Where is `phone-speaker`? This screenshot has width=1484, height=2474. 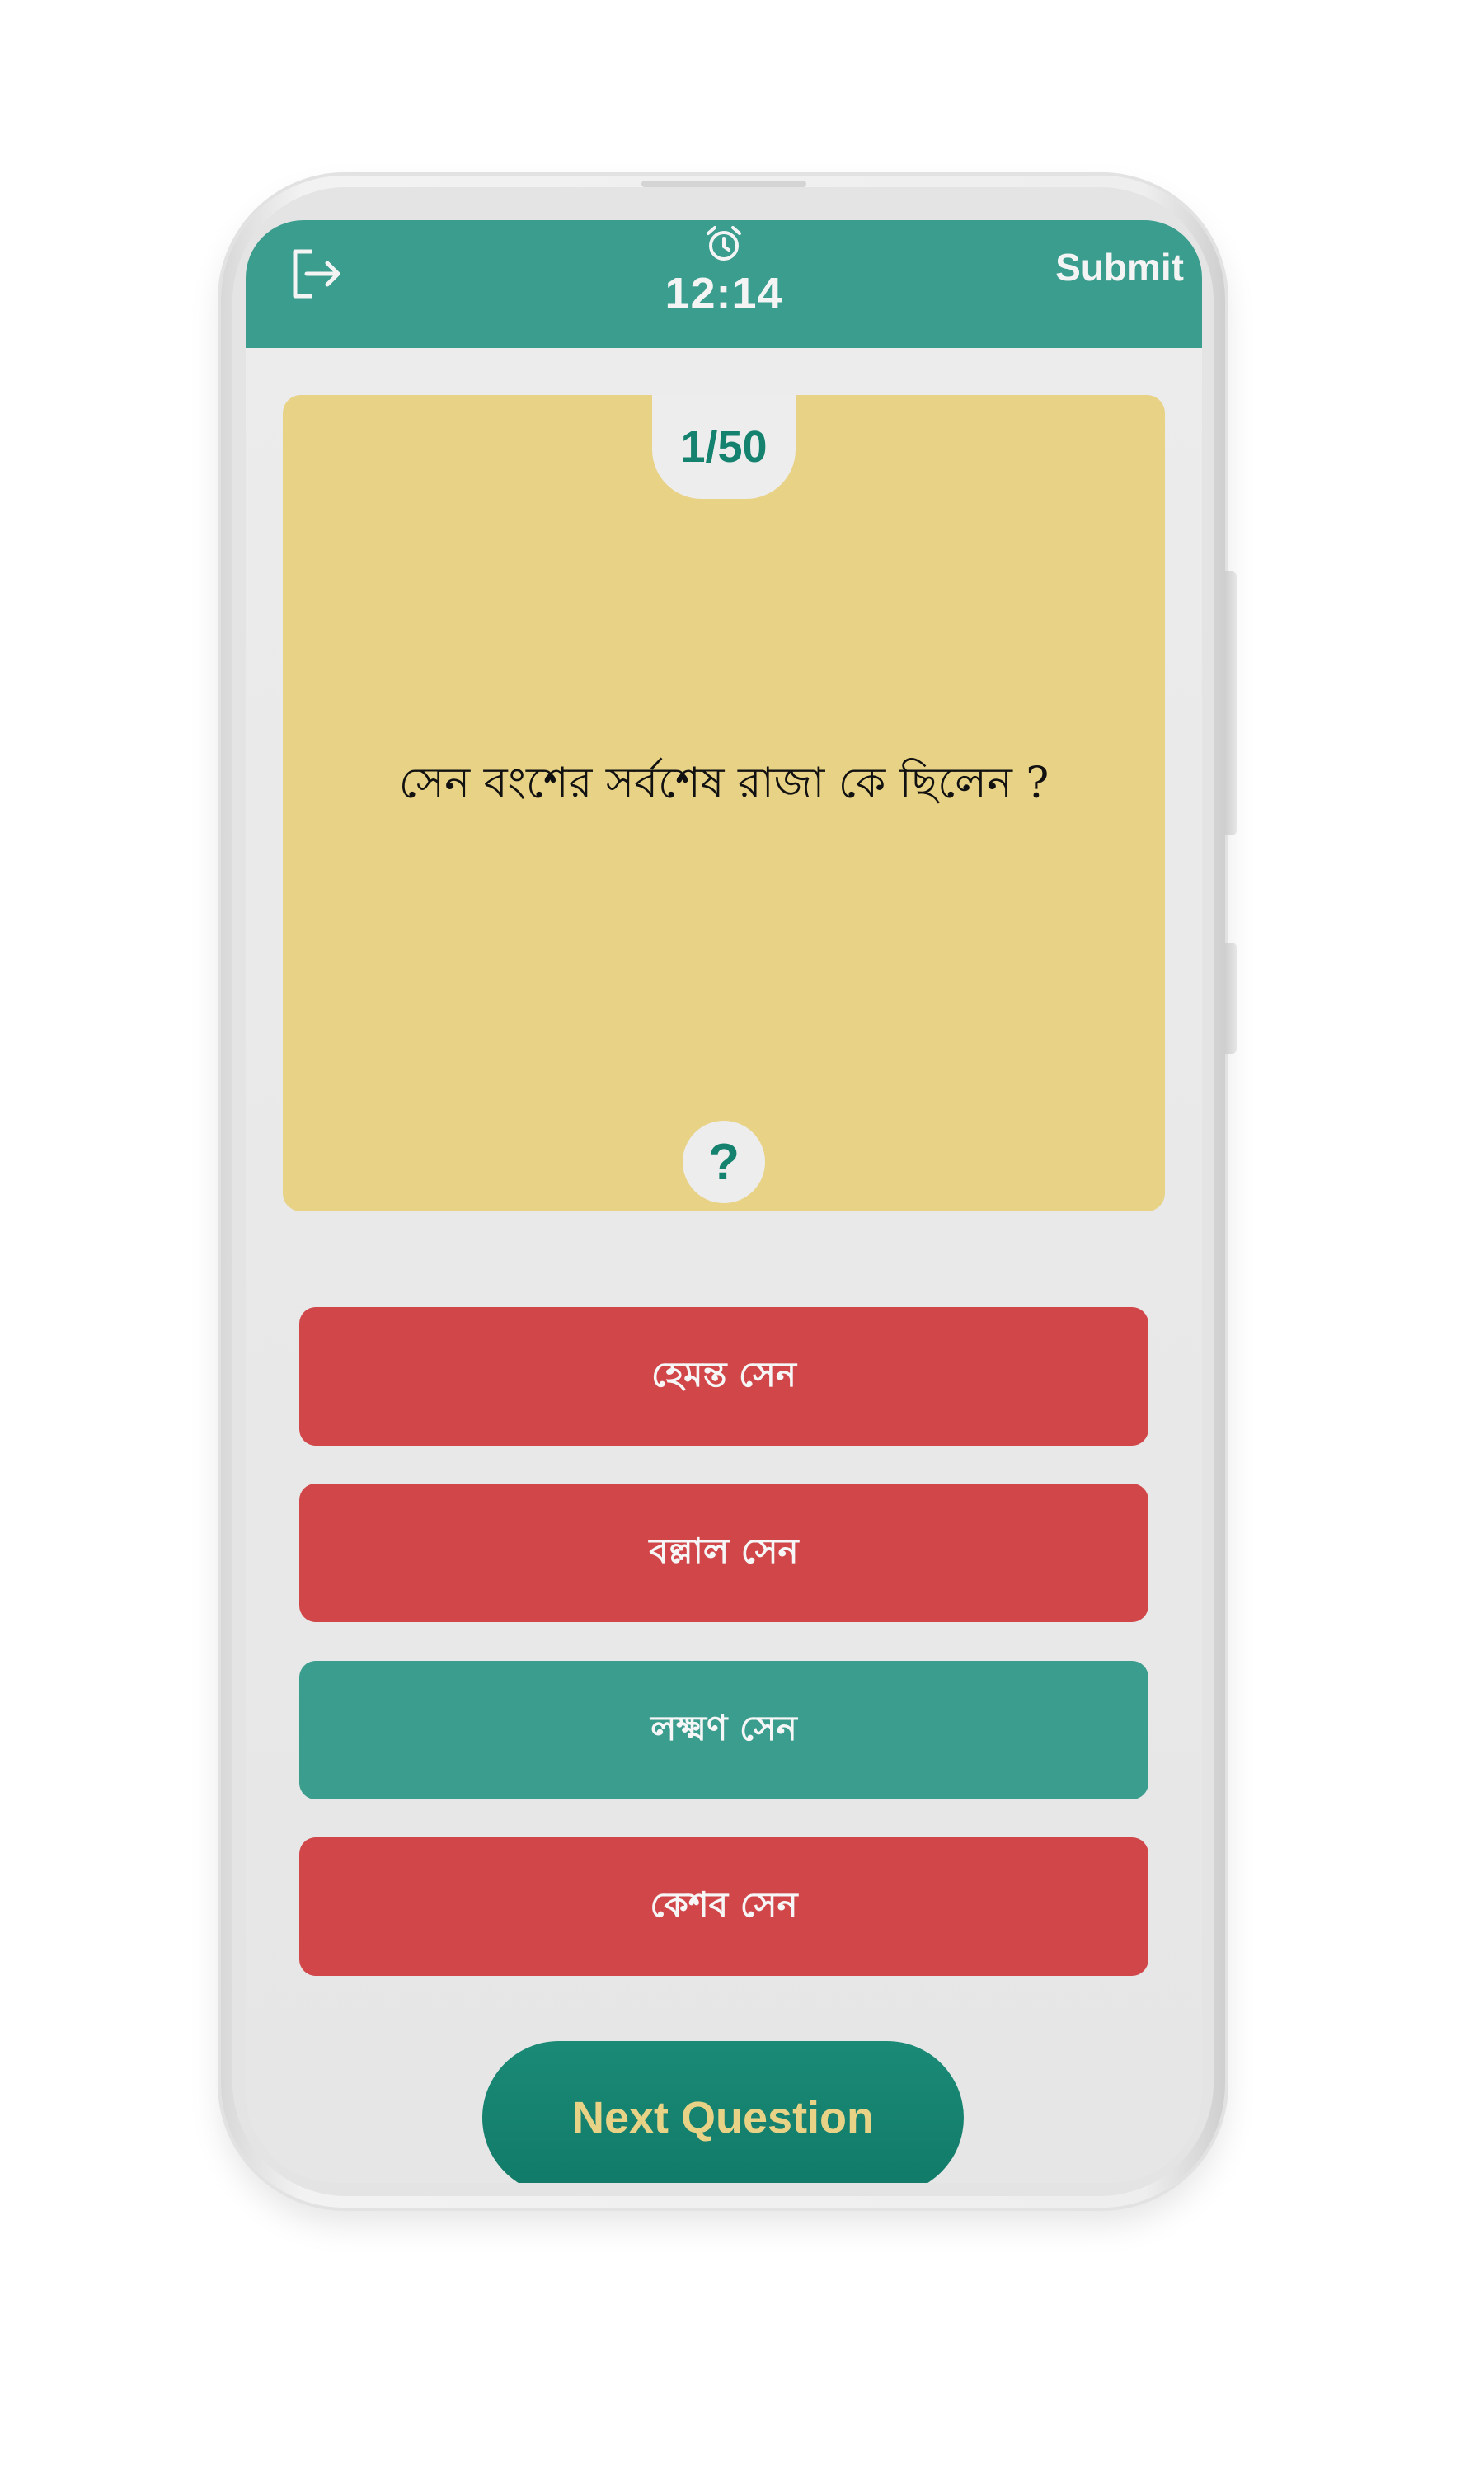
phone-speaker is located at coordinates (723, 184).